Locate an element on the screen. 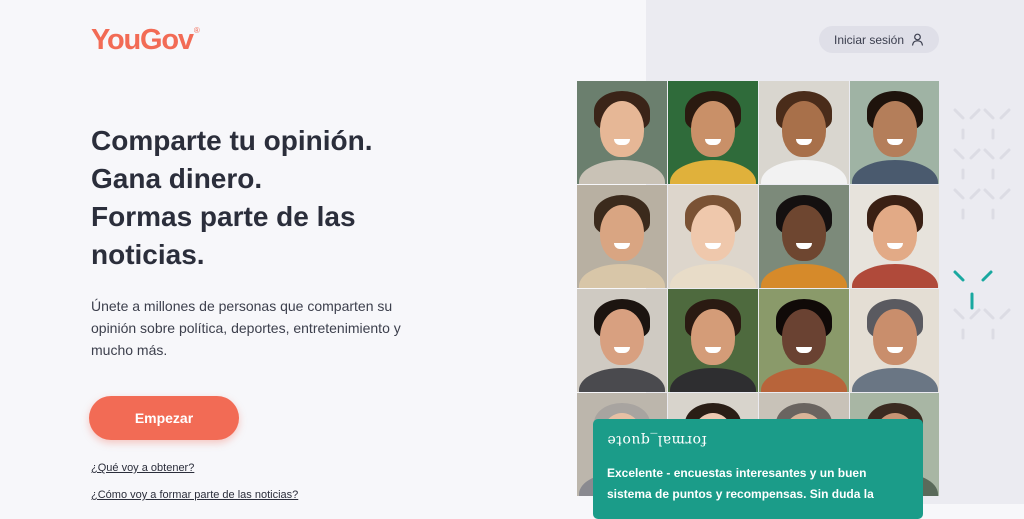  headline-line-4: noticias. is located at coordinates (148, 254).